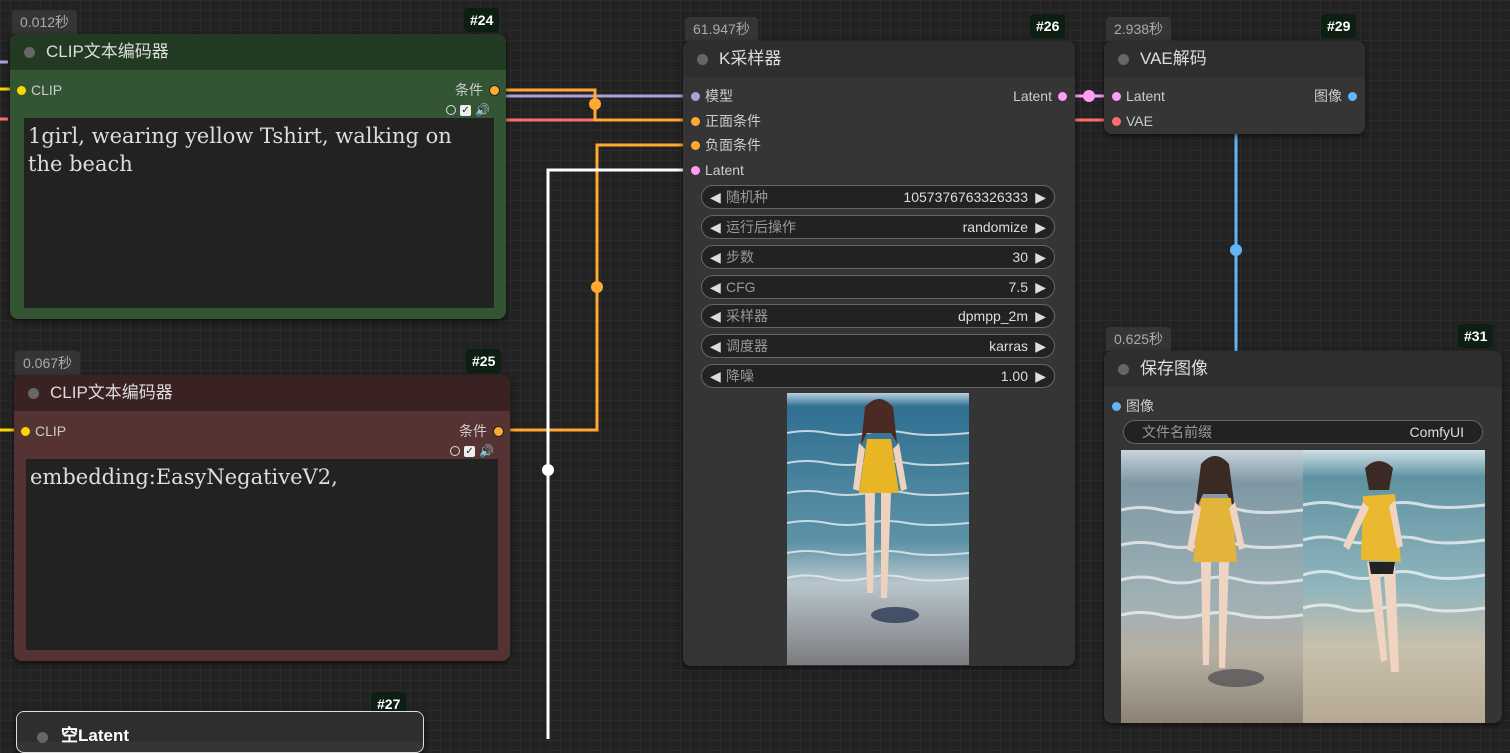 The height and width of the screenshot is (753, 1510). Describe the element at coordinates (1040, 96) in the screenshot. I see `output-slot-latent: Latent` at that location.